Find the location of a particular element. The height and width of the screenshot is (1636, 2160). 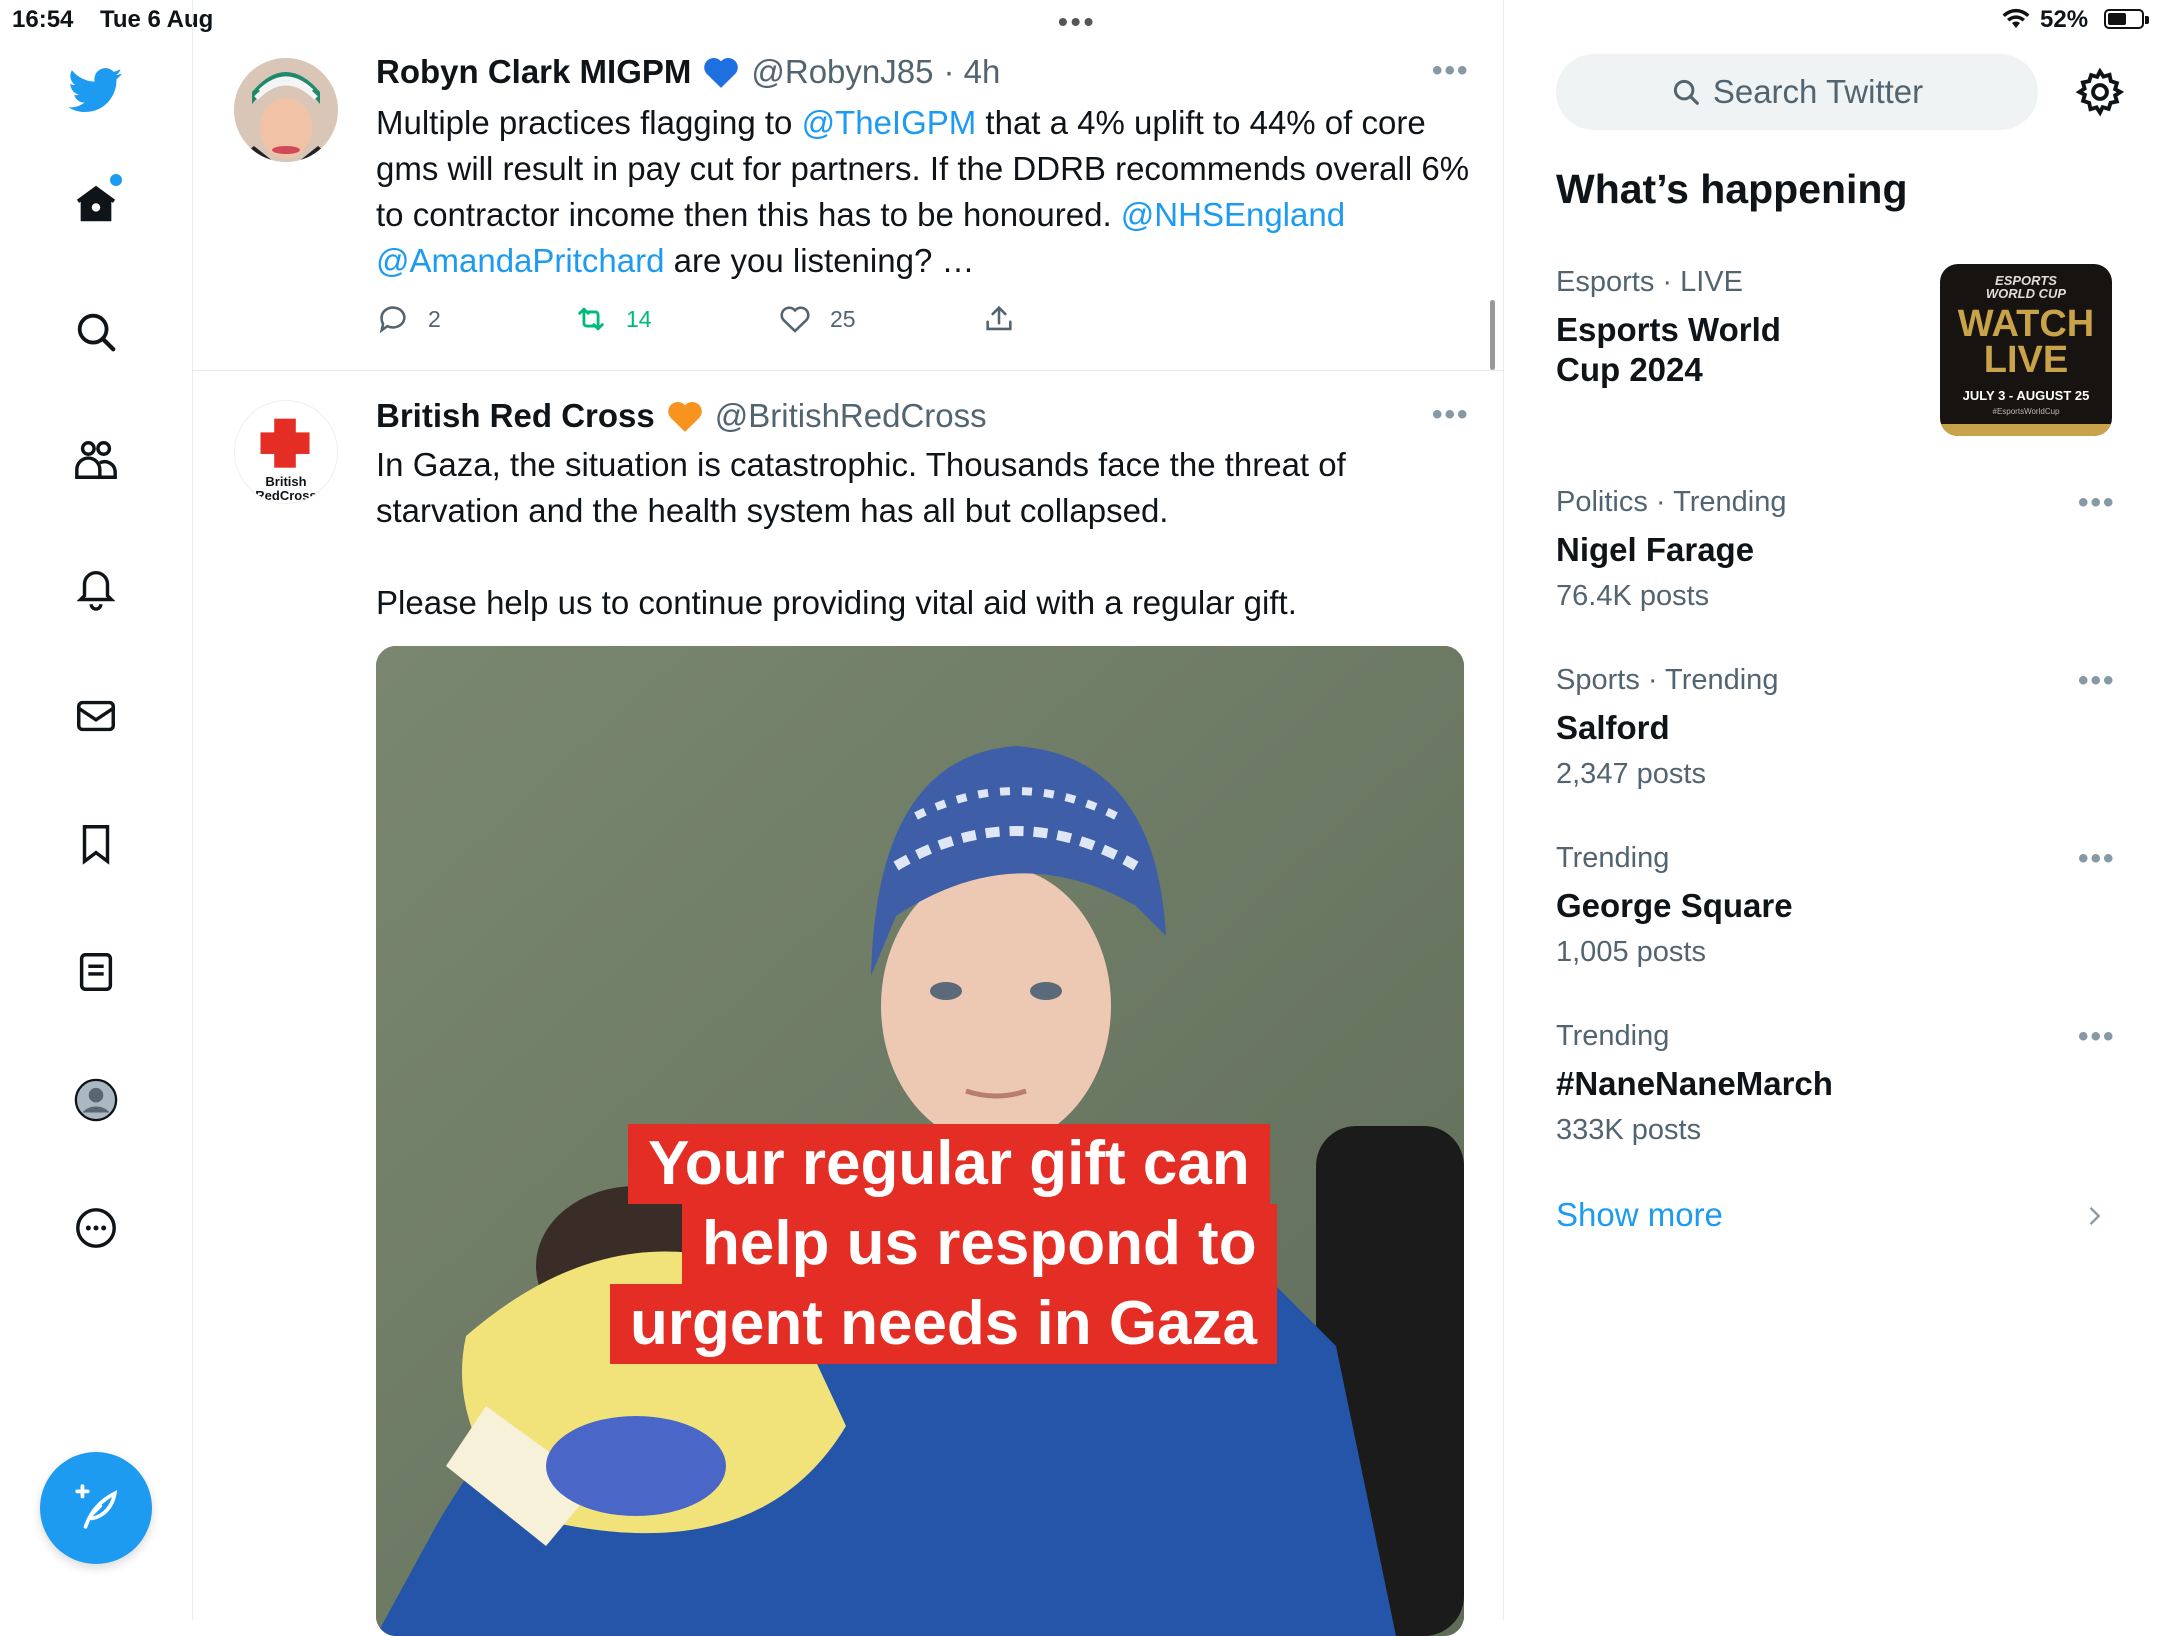

mention-link: @NHSEngland is located at coordinates (1233, 214).